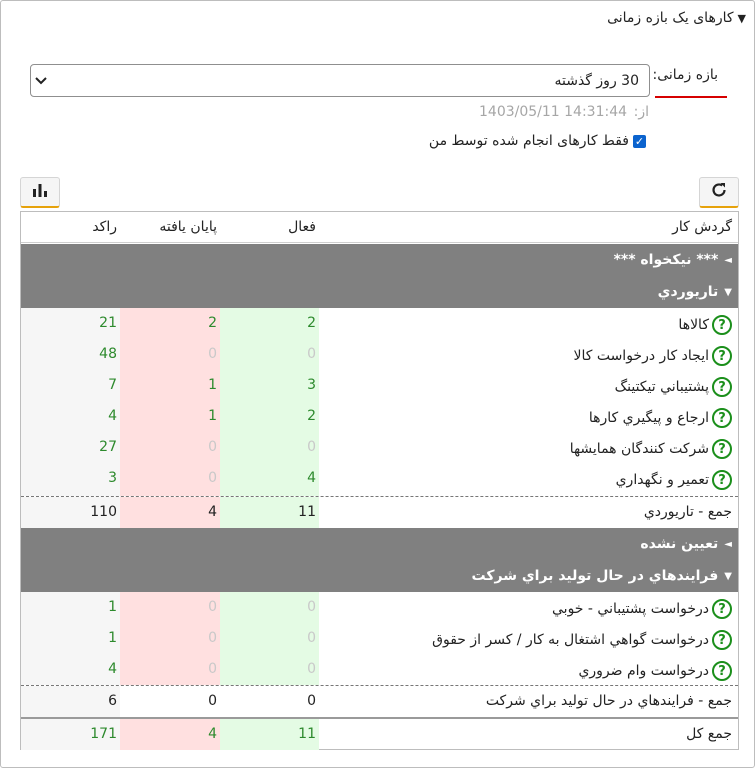 The image size is (755, 768). What do you see at coordinates (72, 323) in the screenshot?
I see `stagnant-count: 21` at bounding box center [72, 323].